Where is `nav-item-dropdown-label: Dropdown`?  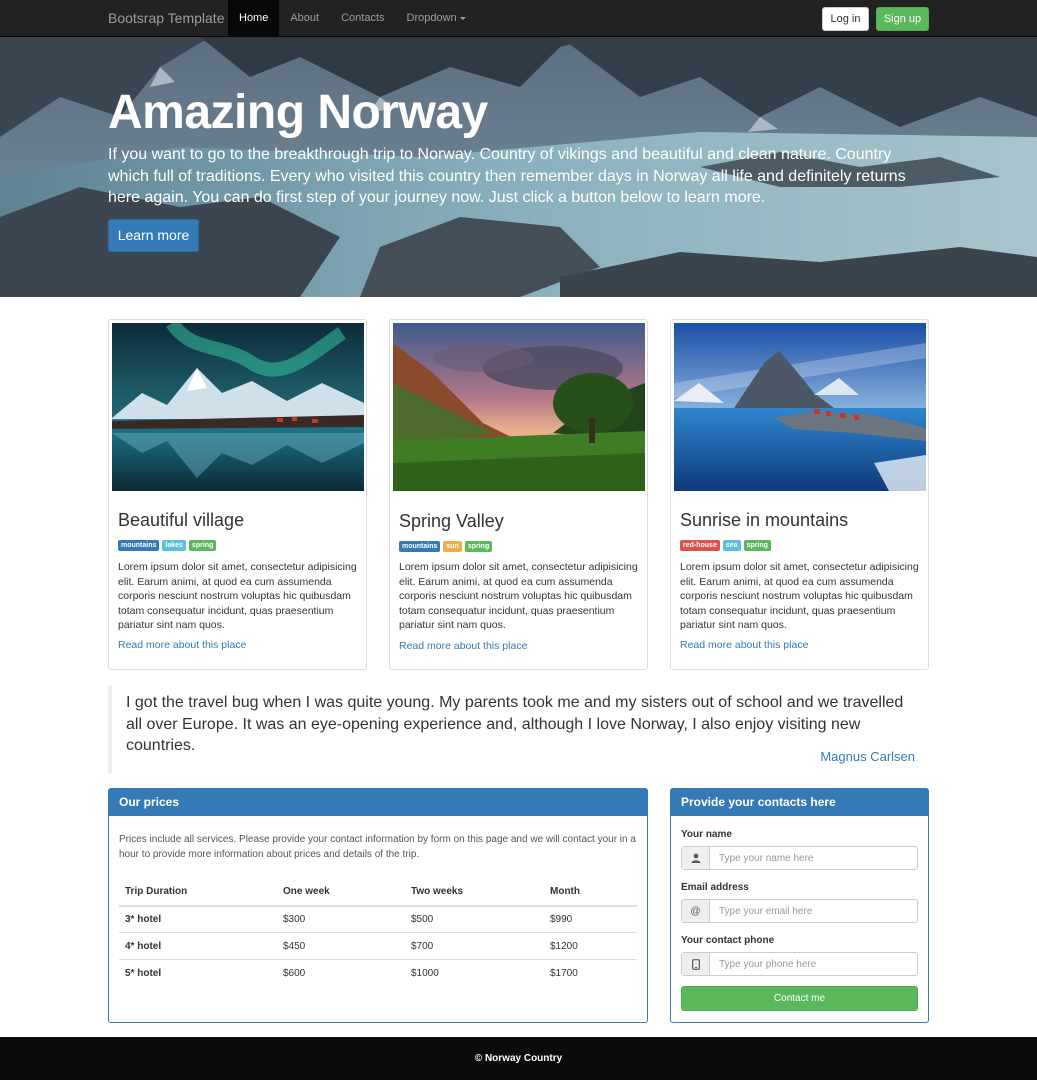
nav-item-dropdown-label: Dropdown is located at coordinates (431, 18).